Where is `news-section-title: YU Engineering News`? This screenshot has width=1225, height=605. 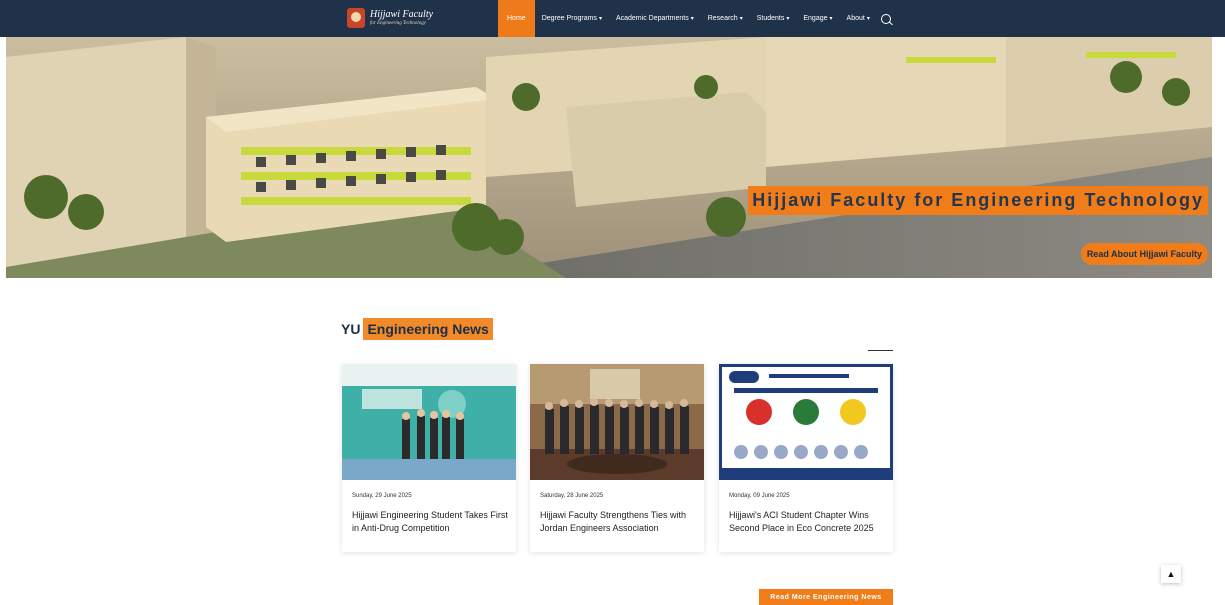 news-section-title: YU Engineering News is located at coordinates (417, 329).